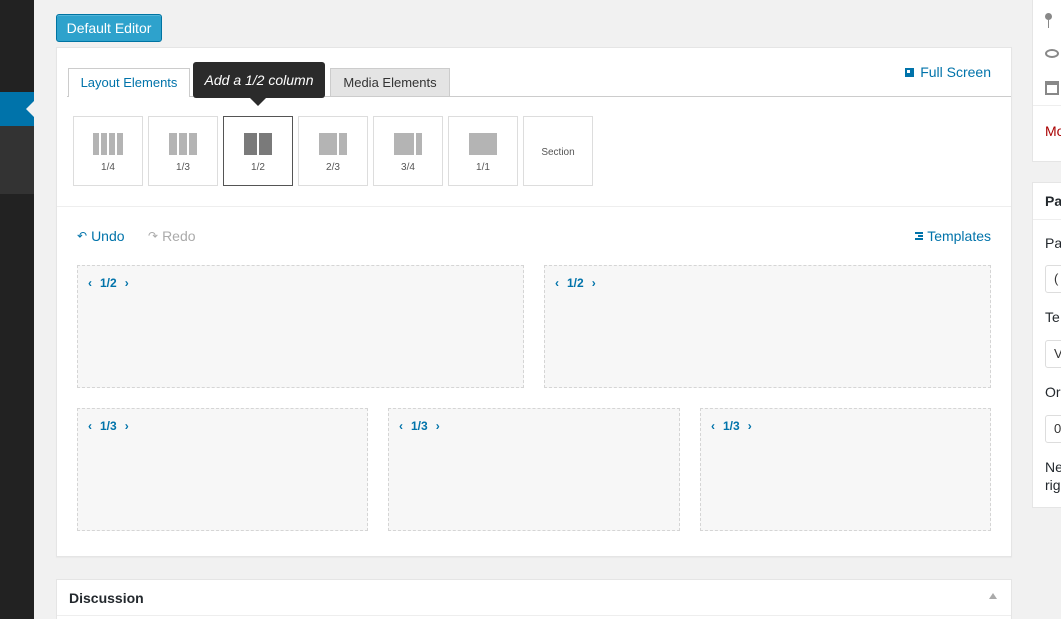  What do you see at coordinates (17, 160) in the screenshot?
I see `admin-submenu` at bounding box center [17, 160].